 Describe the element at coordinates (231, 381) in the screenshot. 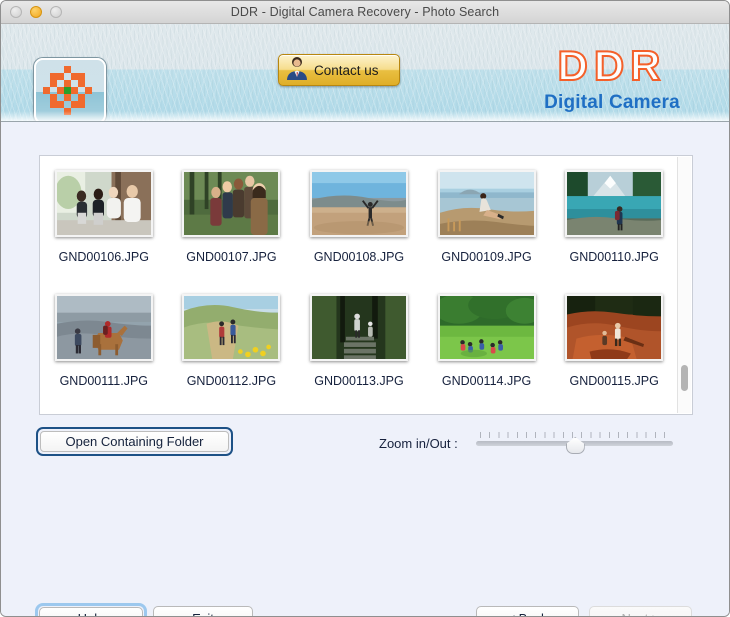

I see `thumbnail-label: GND00112.JPG` at that location.